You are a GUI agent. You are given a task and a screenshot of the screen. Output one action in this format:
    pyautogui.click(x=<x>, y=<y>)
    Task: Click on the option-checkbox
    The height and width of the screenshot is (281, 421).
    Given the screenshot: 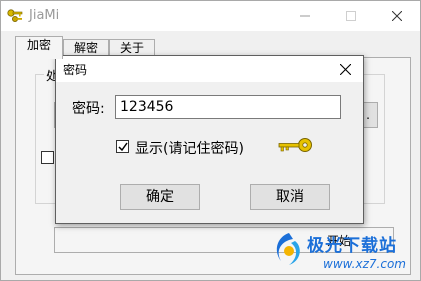 What is the action you would take?
    pyautogui.click(x=47, y=157)
    